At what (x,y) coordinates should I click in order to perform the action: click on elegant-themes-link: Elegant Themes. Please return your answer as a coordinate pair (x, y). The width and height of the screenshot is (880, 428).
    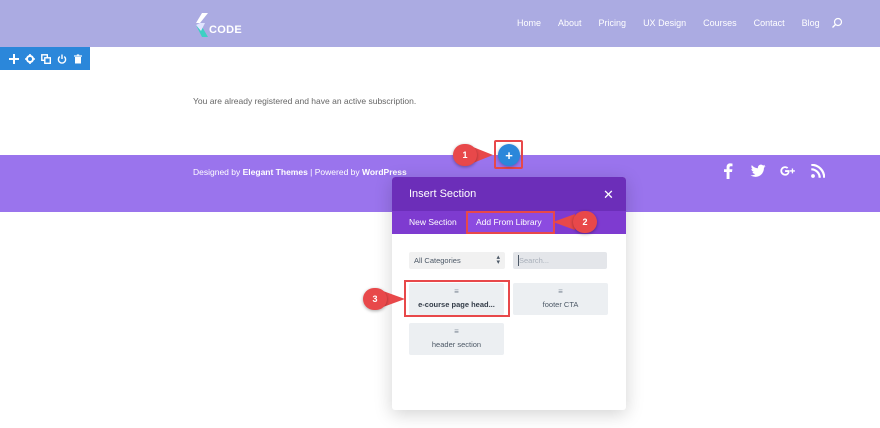
    Looking at the image, I should click on (275, 172).